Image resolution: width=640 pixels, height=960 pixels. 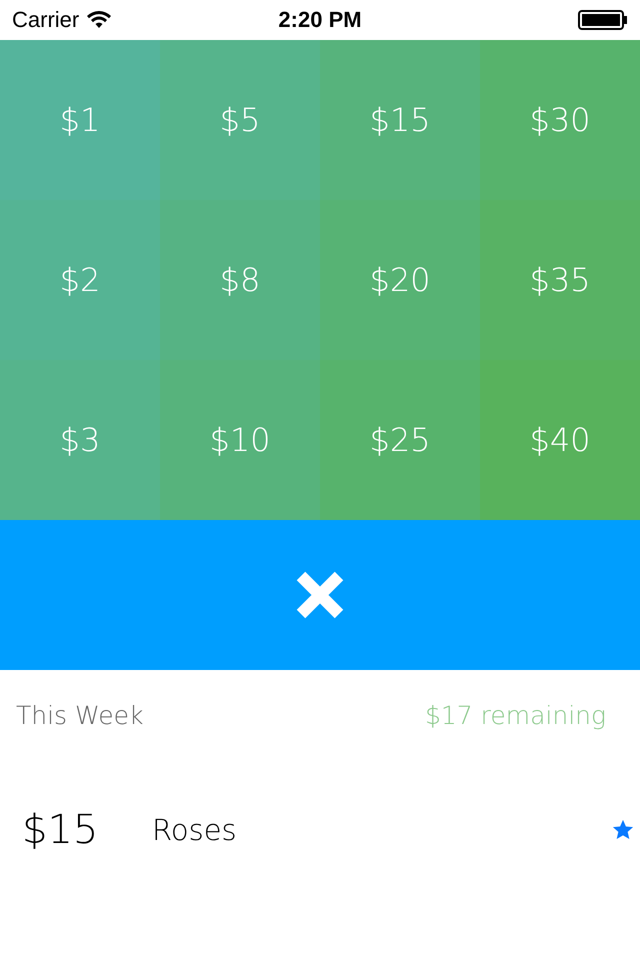 I want to click on amount-button: $3, so click(x=80, y=440).